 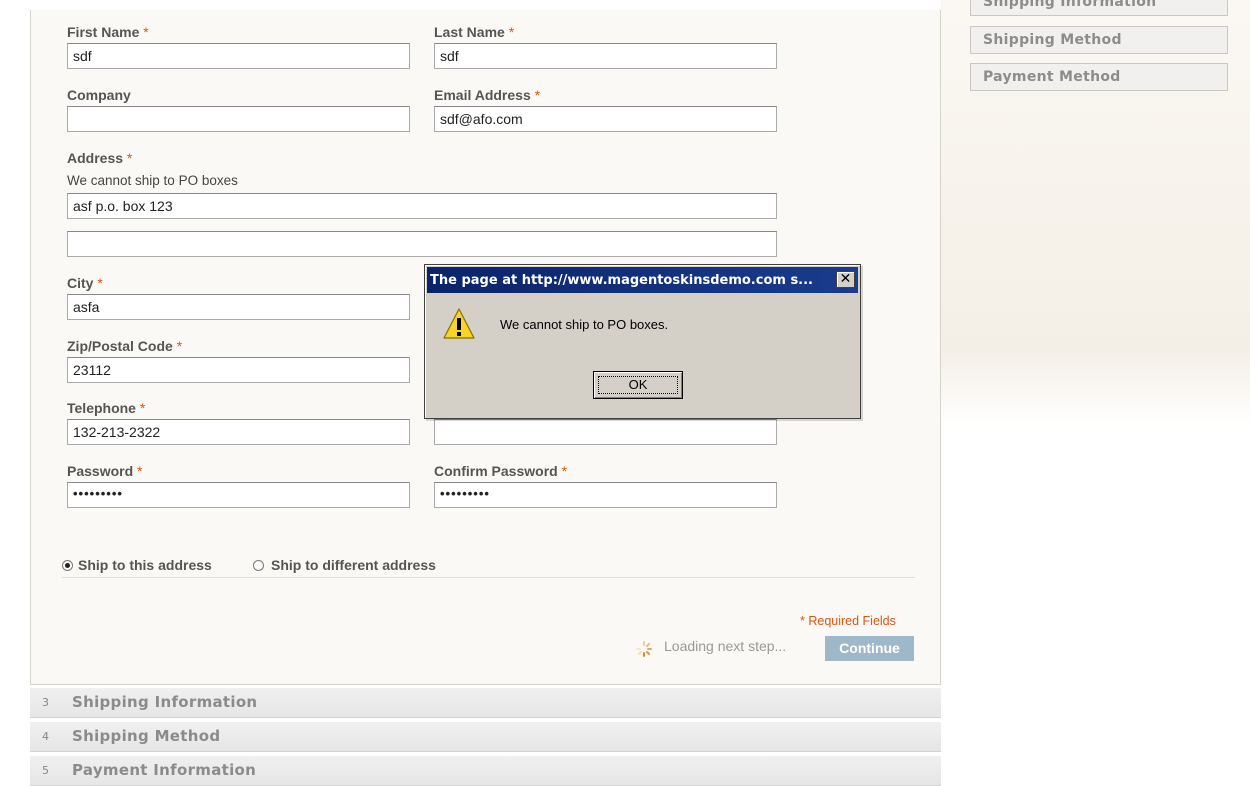 What do you see at coordinates (474, 32) in the screenshot?
I see `last-name-label: Last Name *` at bounding box center [474, 32].